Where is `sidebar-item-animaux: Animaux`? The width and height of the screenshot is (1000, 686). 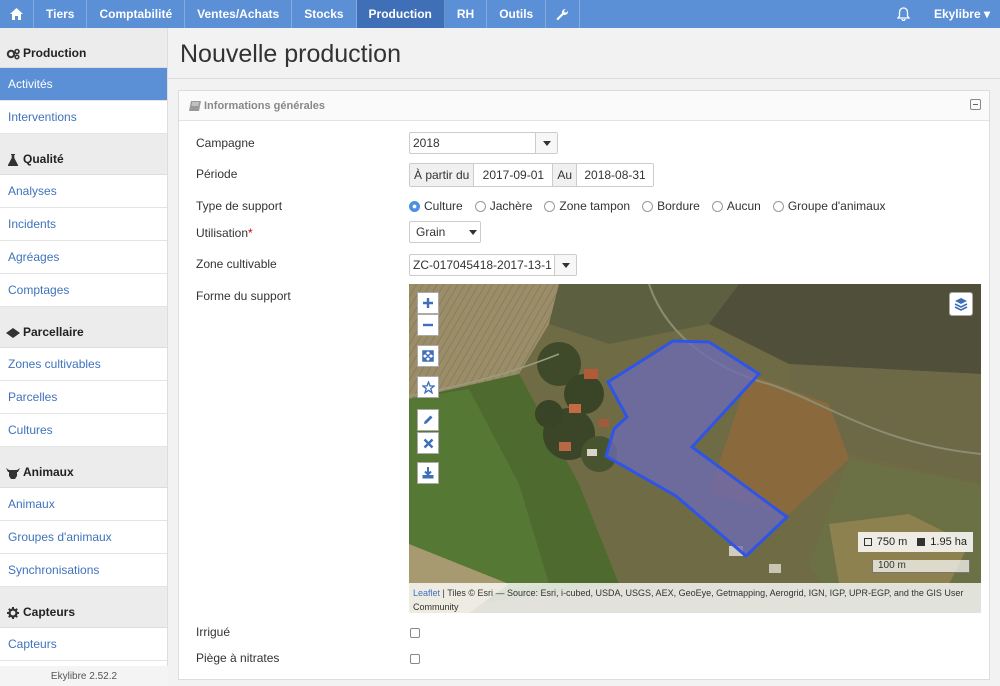 sidebar-item-animaux: Animaux is located at coordinates (83, 504).